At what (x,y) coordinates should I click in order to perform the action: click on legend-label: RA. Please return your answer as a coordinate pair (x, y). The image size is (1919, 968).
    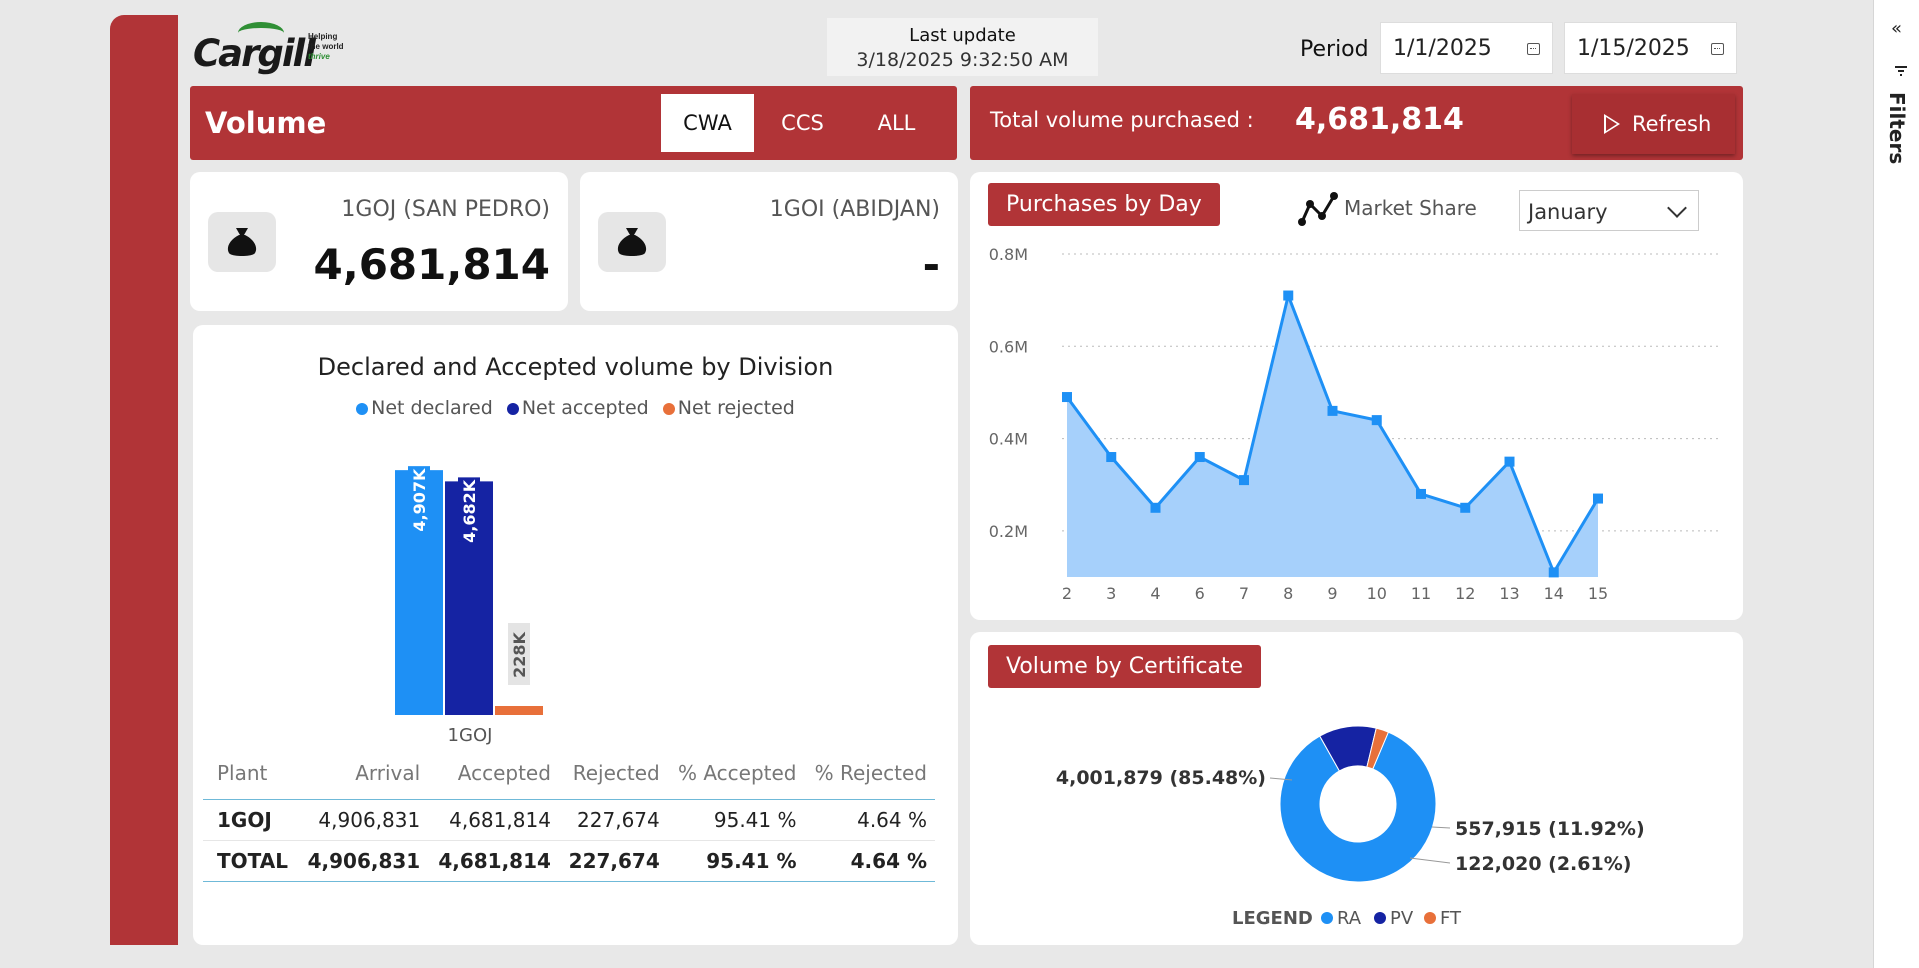
    Looking at the image, I should click on (1349, 918).